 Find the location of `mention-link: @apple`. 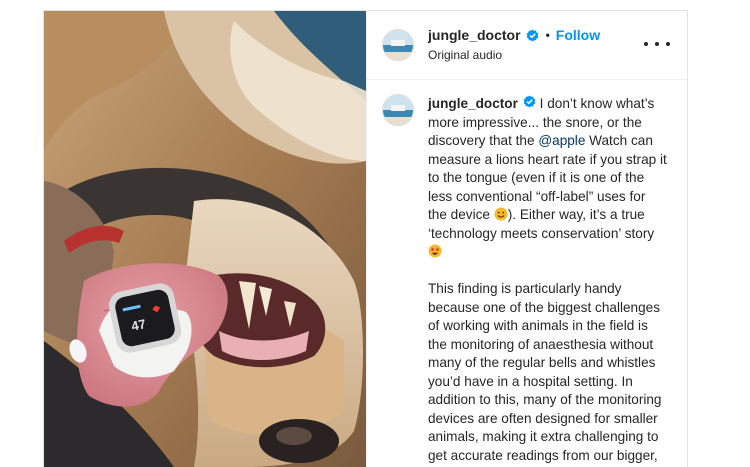

mention-link: @apple is located at coordinates (561, 140).